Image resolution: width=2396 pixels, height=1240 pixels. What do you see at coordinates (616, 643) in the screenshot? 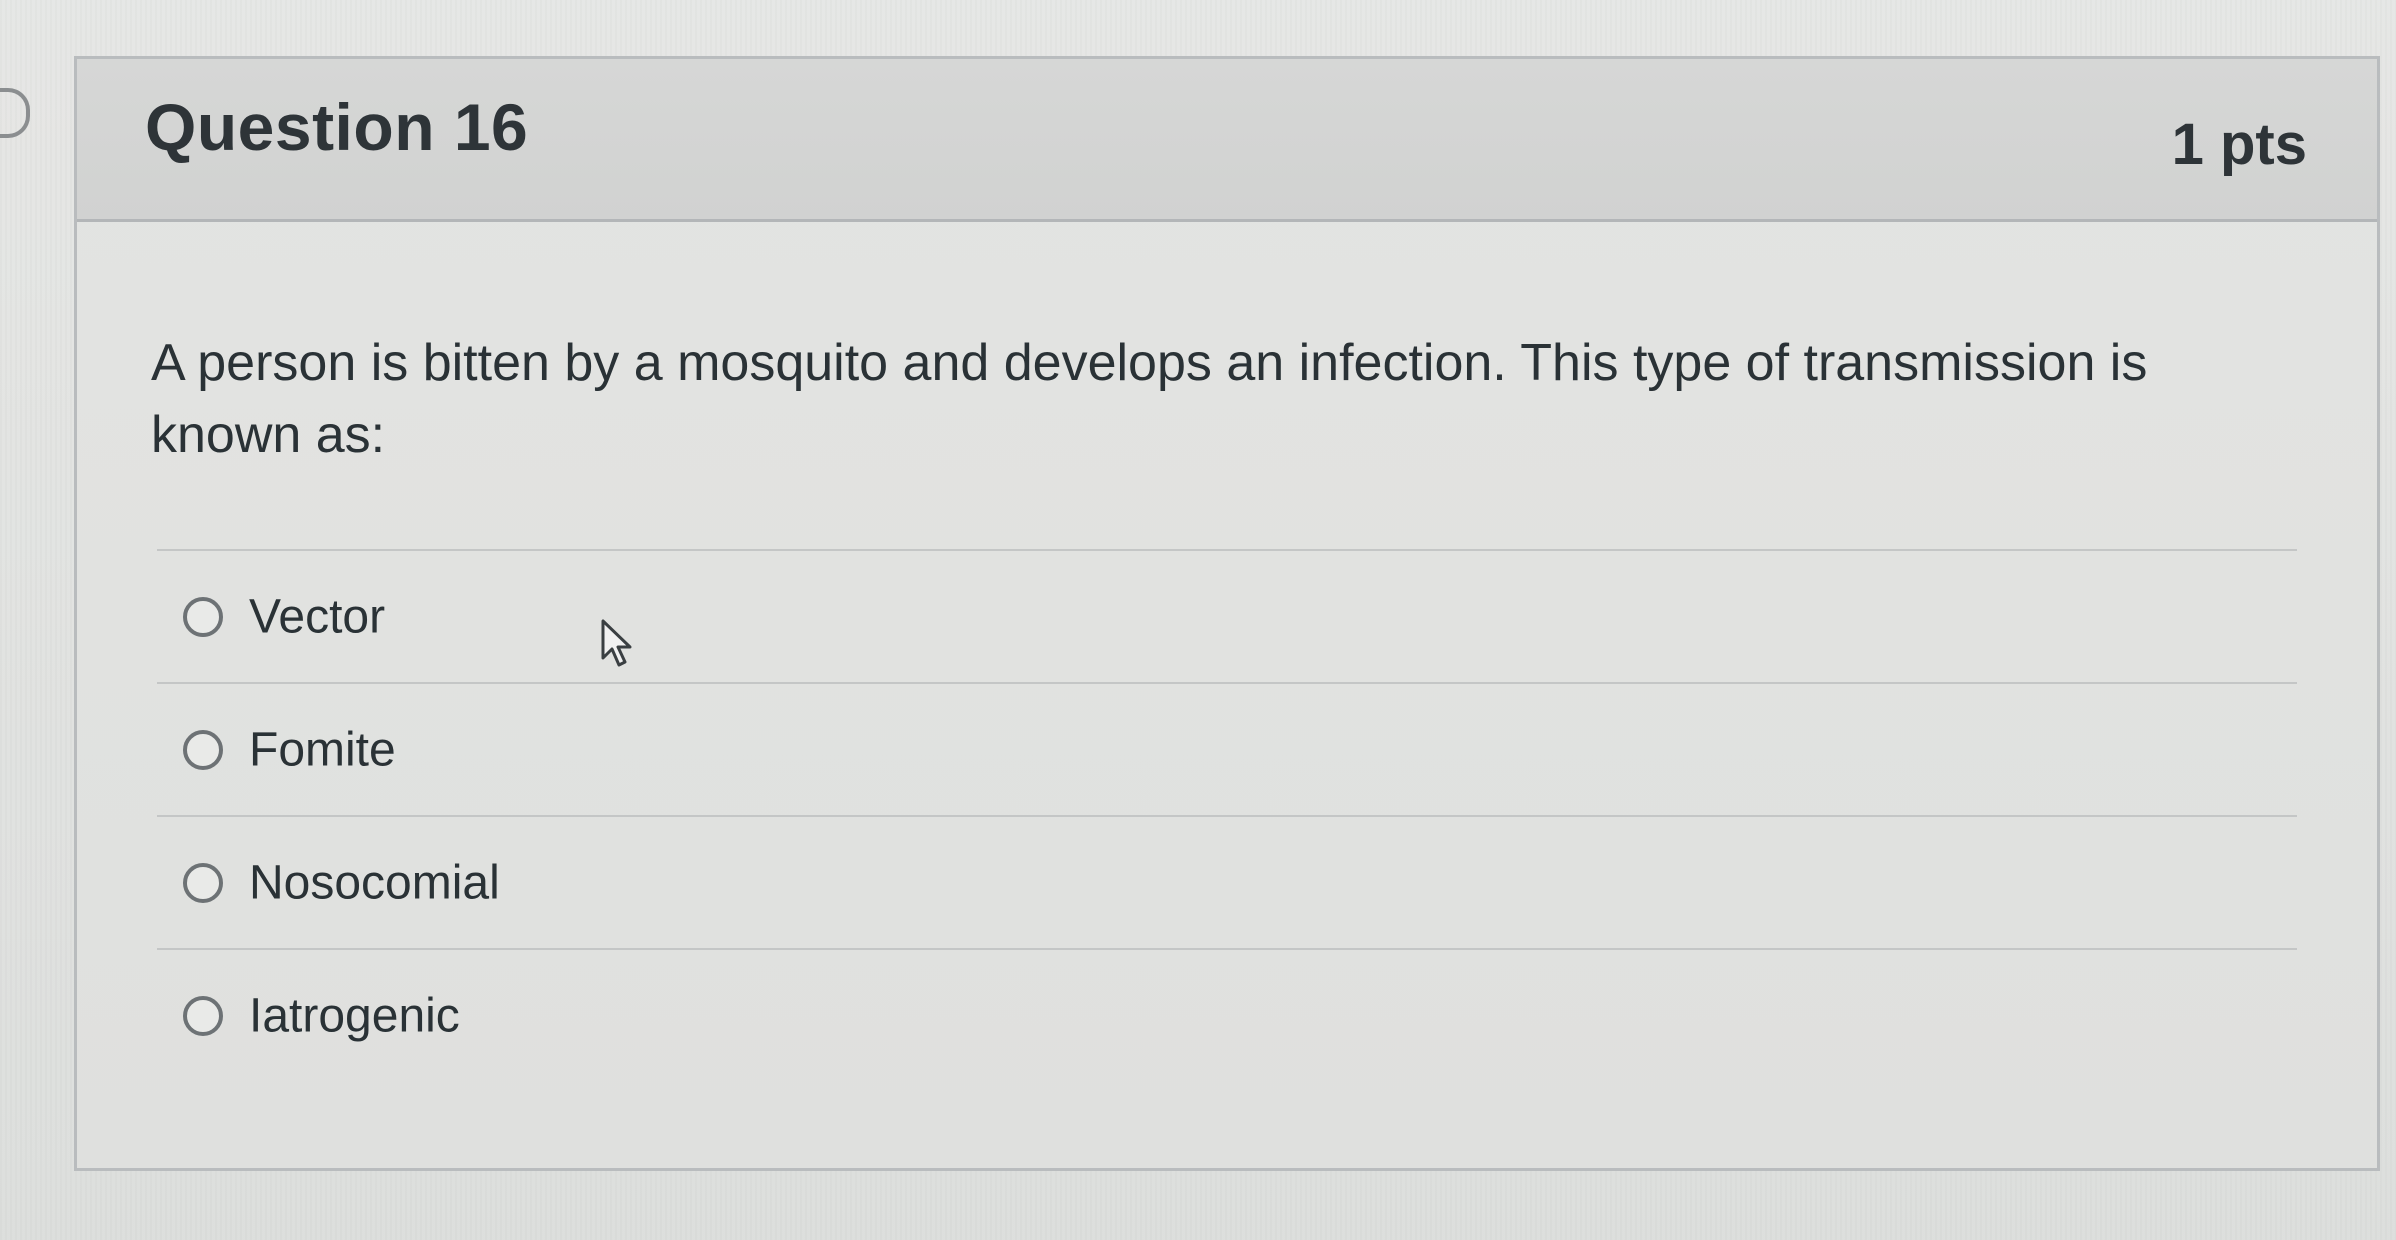
I see `mouse-pointer-icon` at bounding box center [616, 643].